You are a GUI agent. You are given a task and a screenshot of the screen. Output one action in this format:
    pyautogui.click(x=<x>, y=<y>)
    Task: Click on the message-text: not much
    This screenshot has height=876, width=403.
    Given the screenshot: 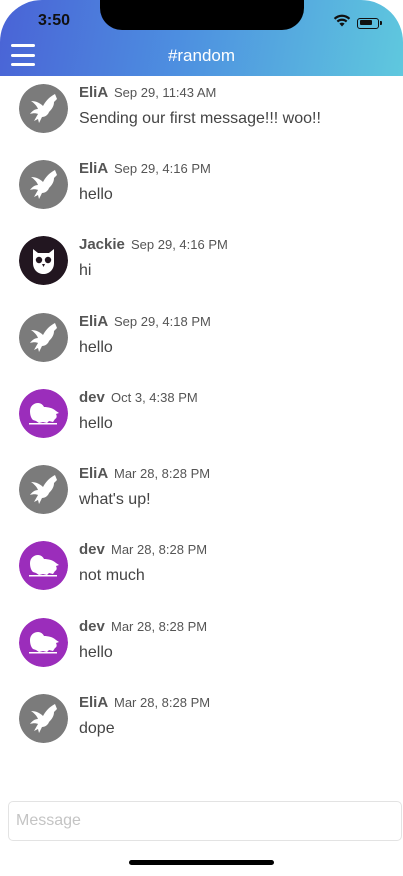 What is the action you would take?
    pyautogui.click(x=112, y=575)
    